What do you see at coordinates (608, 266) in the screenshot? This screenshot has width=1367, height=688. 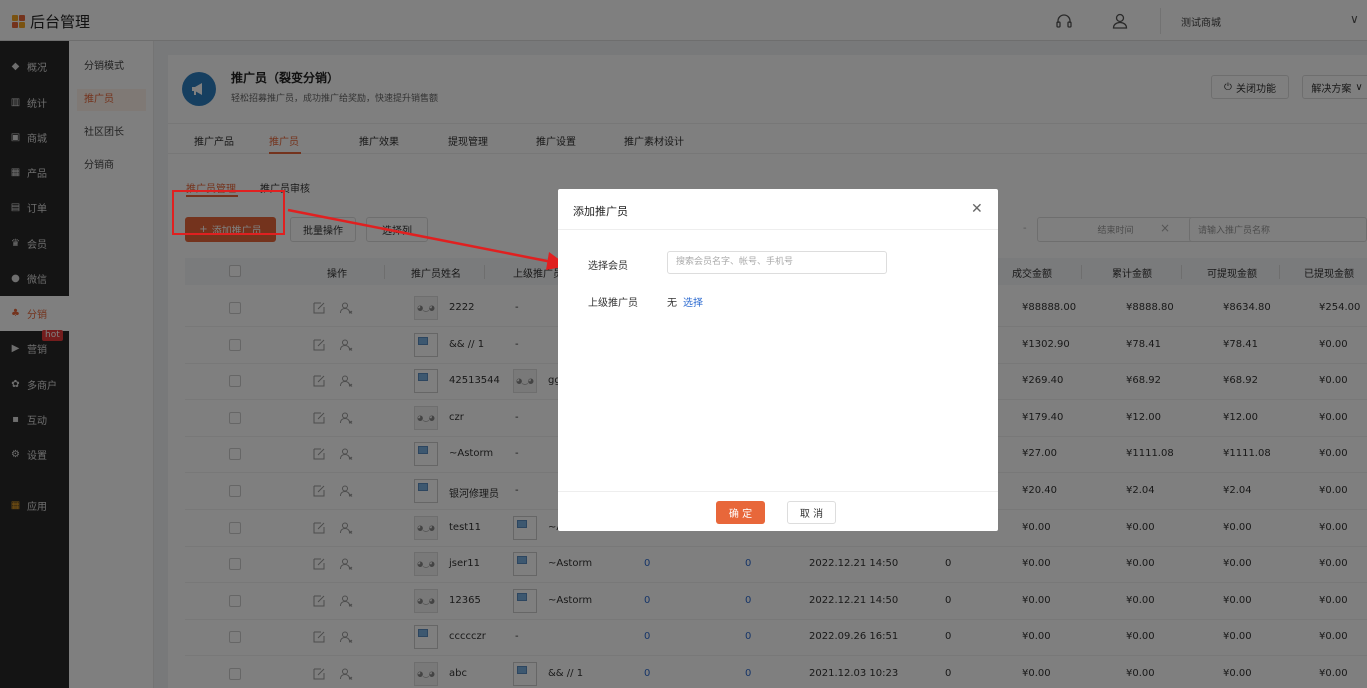 I see `select-member-label: 选择会员` at bounding box center [608, 266].